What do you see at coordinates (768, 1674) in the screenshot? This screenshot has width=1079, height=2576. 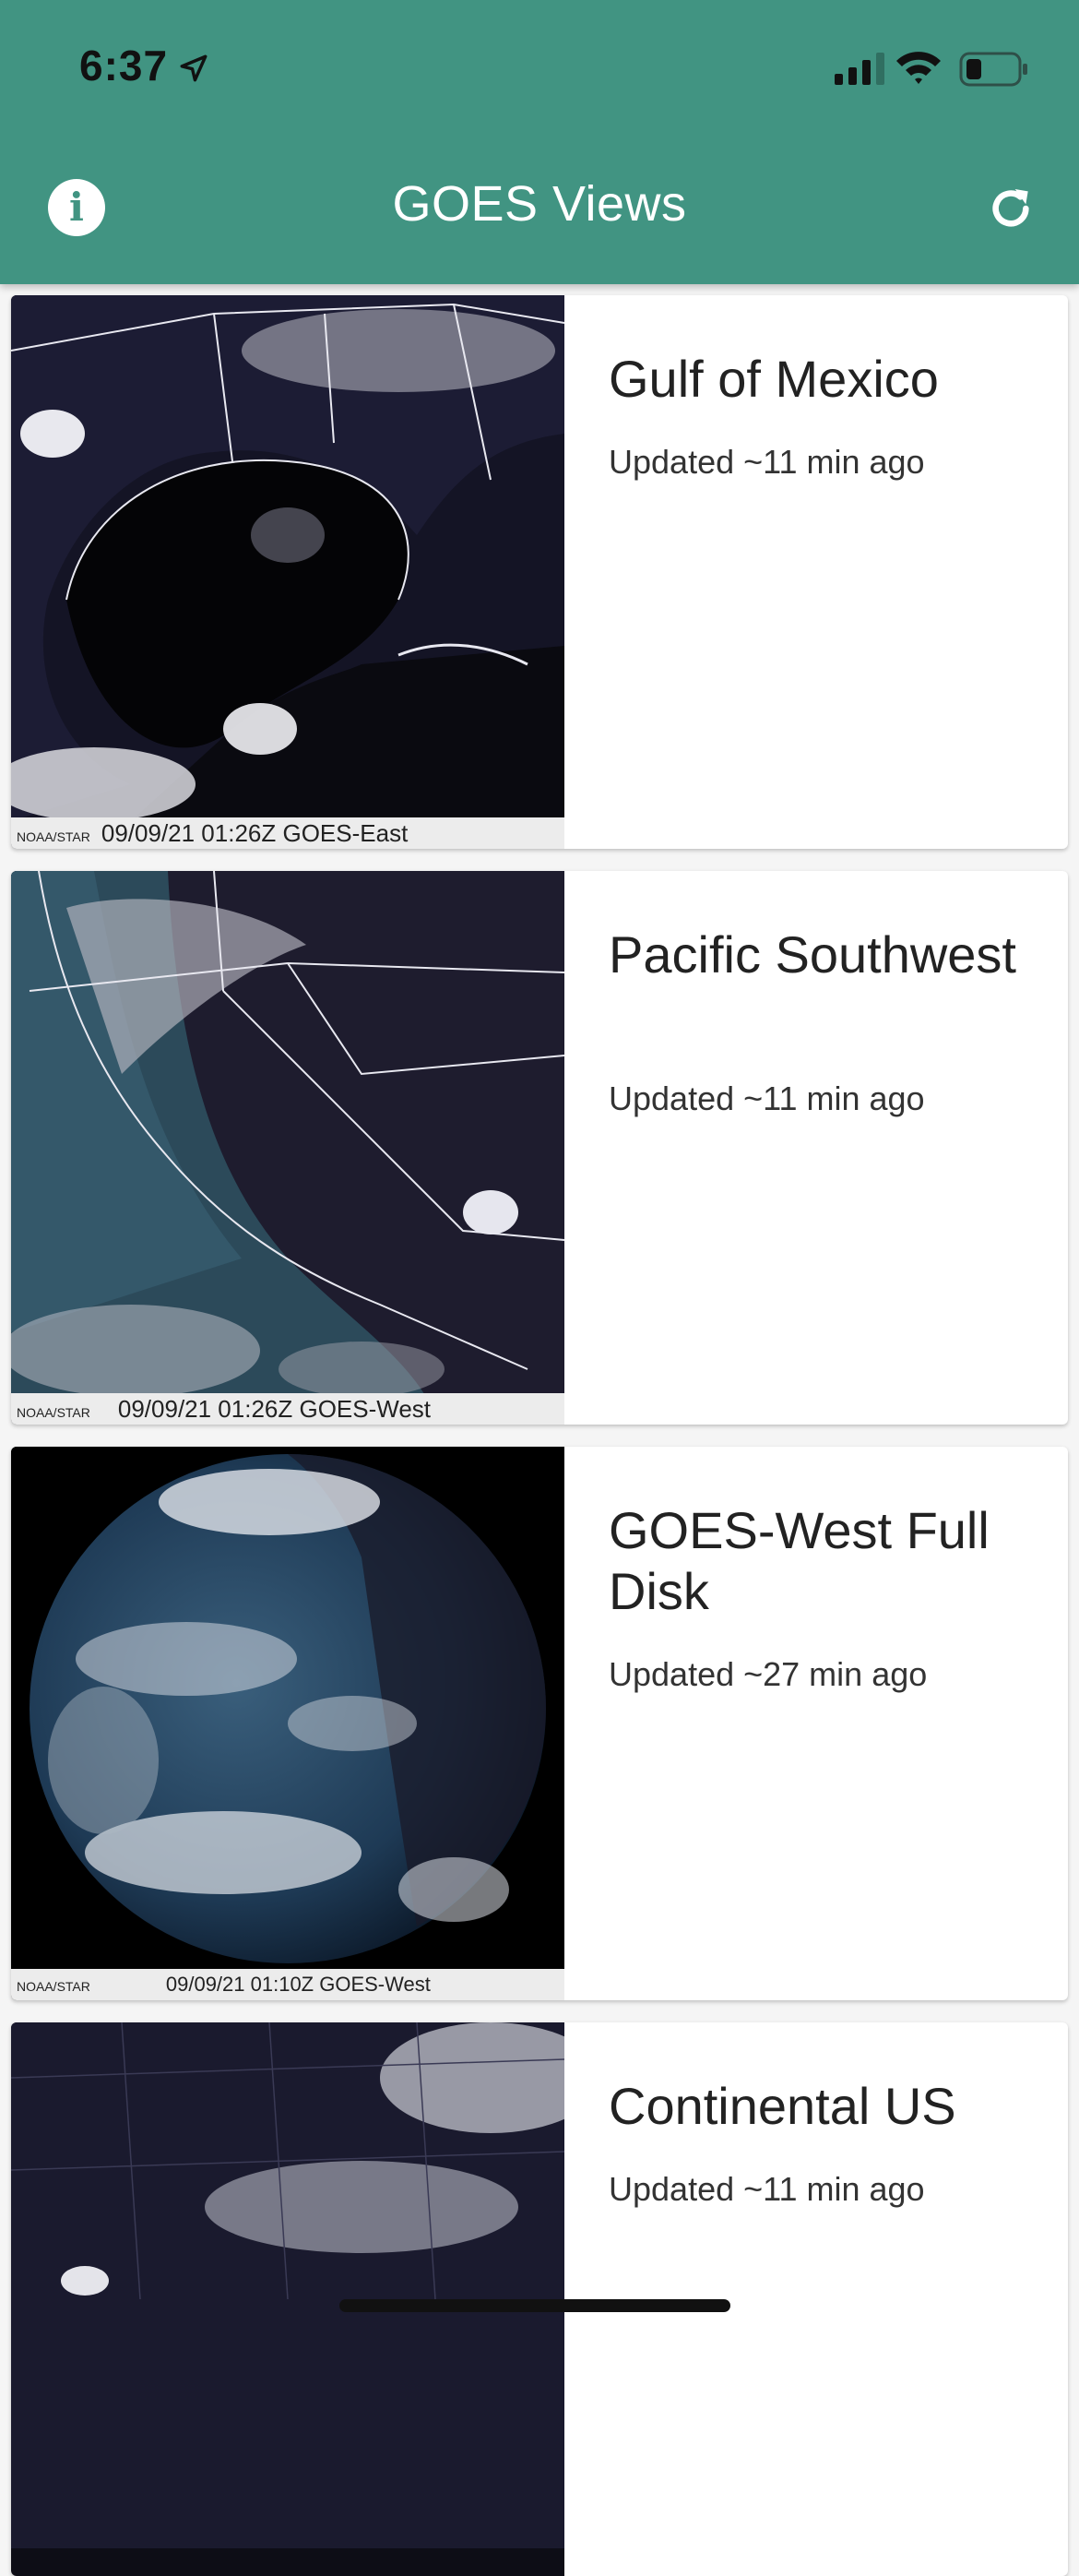 I see `updated-text: Updated ~27 min ago` at bounding box center [768, 1674].